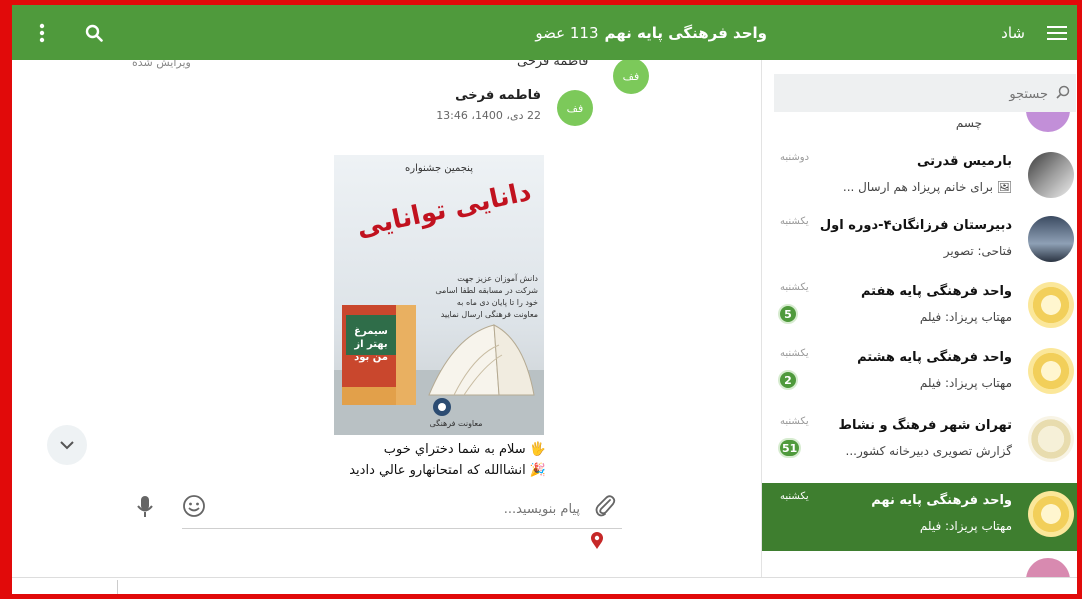 The image size is (1082, 599). I want to click on poster-heading: پنجمین جشنواره, so click(439, 168).